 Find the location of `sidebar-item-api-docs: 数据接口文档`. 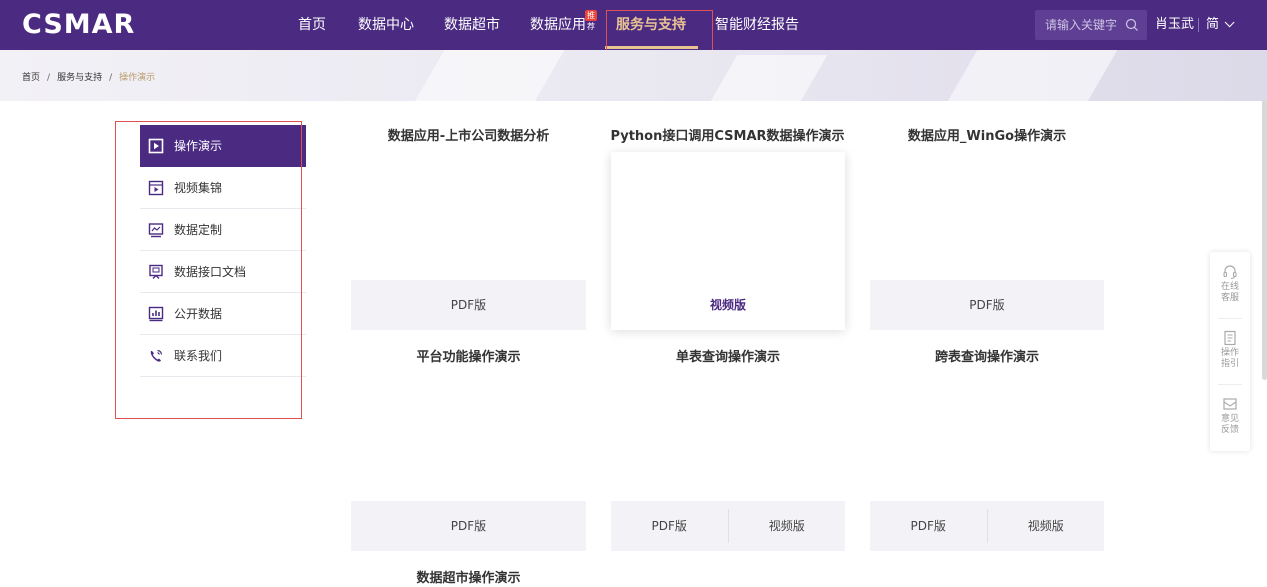

sidebar-item-api-docs: 数据接口文档 is located at coordinates (223, 272).